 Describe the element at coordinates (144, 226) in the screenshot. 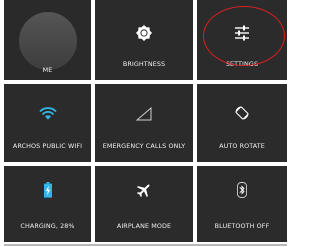

I see `airplane-mode-label: AIRPLANE MODE` at that location.